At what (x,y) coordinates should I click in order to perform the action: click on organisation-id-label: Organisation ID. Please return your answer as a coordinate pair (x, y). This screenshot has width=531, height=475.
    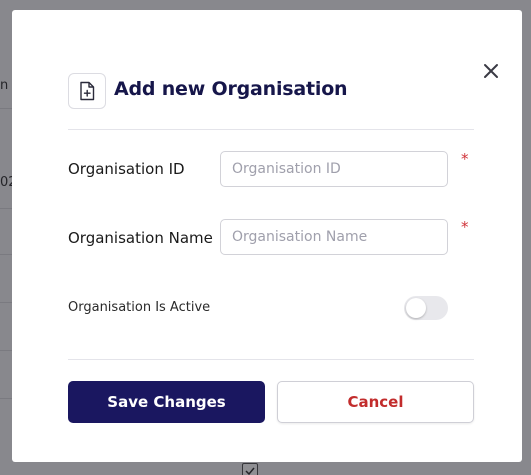
    Looking at the image, I should click on (126, 169).